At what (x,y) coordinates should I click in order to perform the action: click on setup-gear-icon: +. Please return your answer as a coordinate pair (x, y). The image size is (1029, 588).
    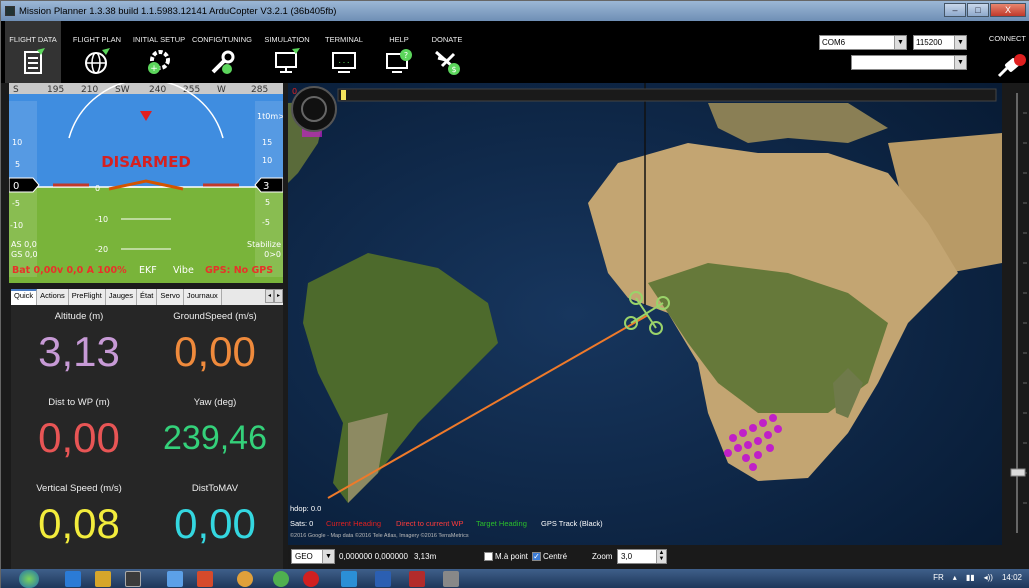
    Looking at the image, I should click on (159, 62).